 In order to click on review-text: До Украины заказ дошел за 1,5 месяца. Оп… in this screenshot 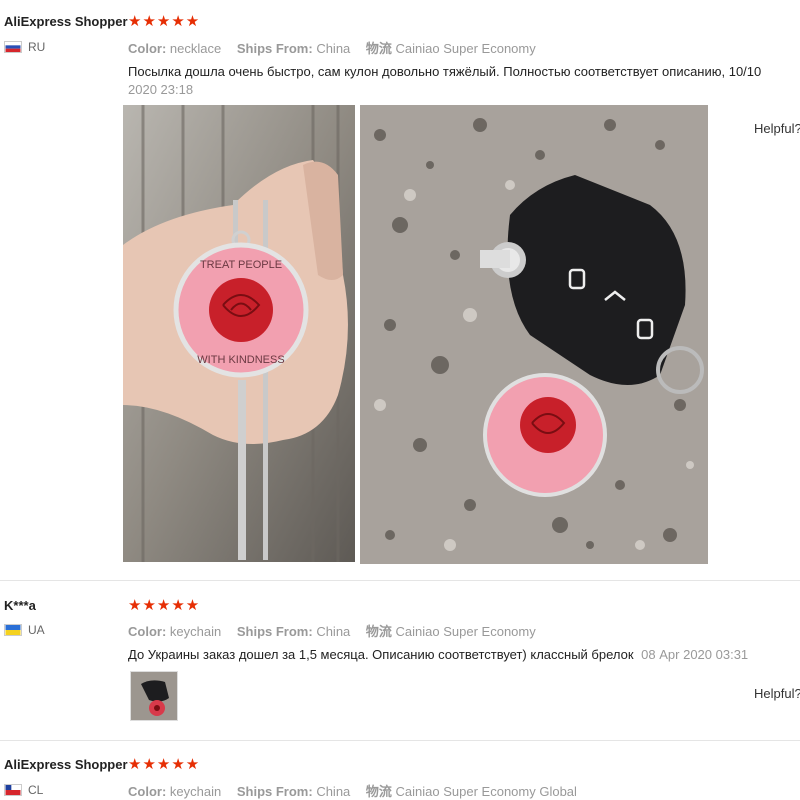, I will do `click(381, 654)`.